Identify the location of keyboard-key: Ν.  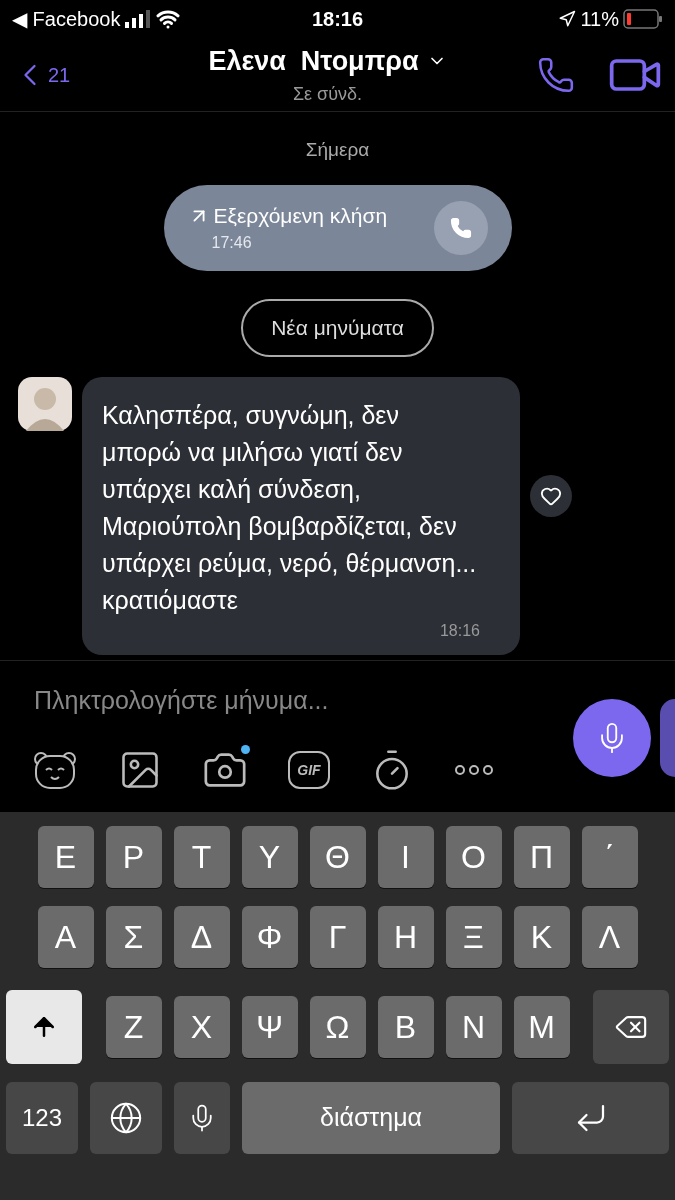
(473, 1027).